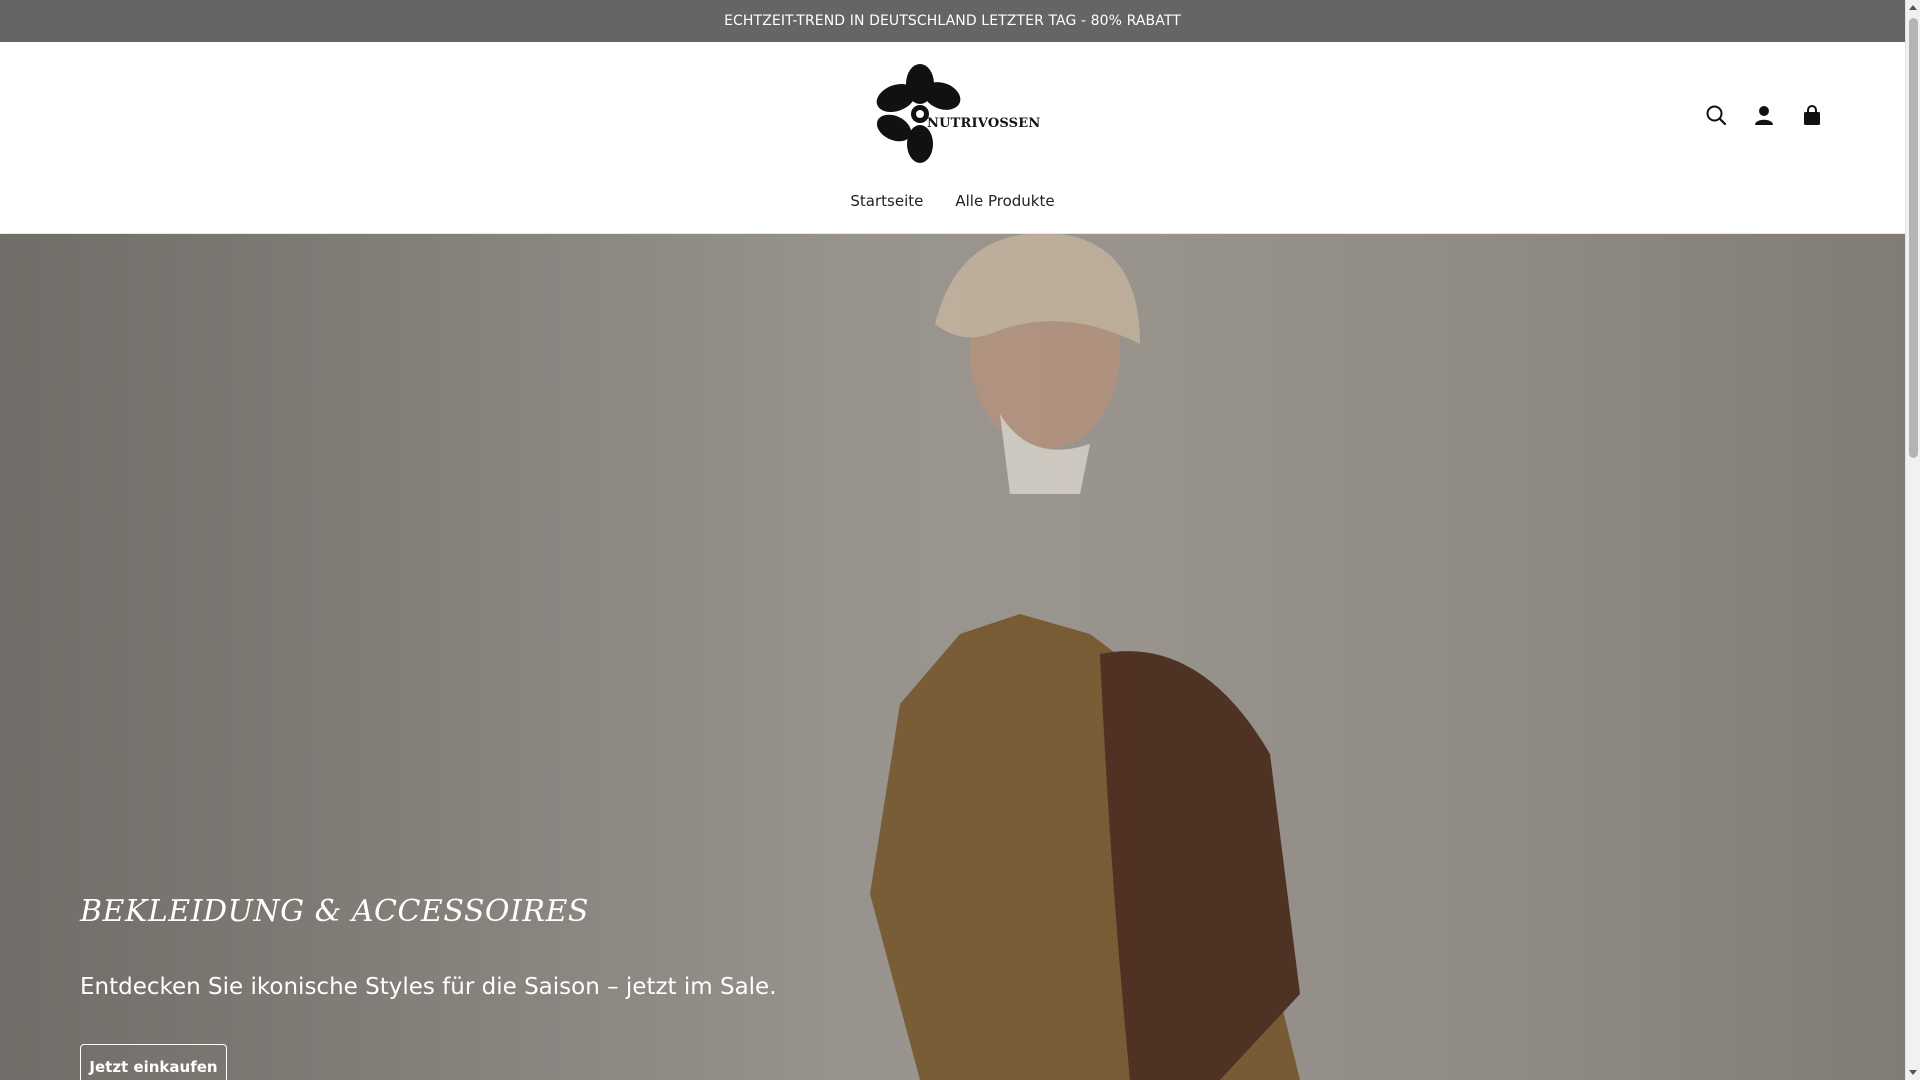 The height and width of the screenshot is (1080, 1920). Describe the element at coordinates (1913, 238) in the screenshot. I see `scrollbar-thumb` at that location.